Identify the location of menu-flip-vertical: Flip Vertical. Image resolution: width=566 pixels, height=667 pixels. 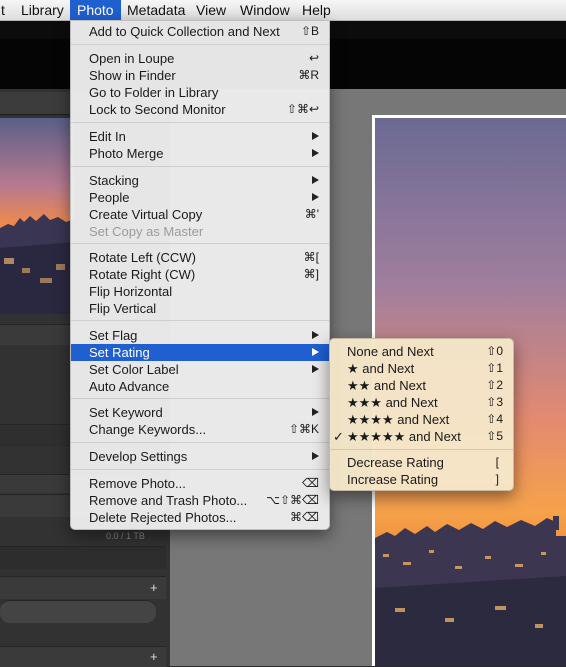
(200, 308).